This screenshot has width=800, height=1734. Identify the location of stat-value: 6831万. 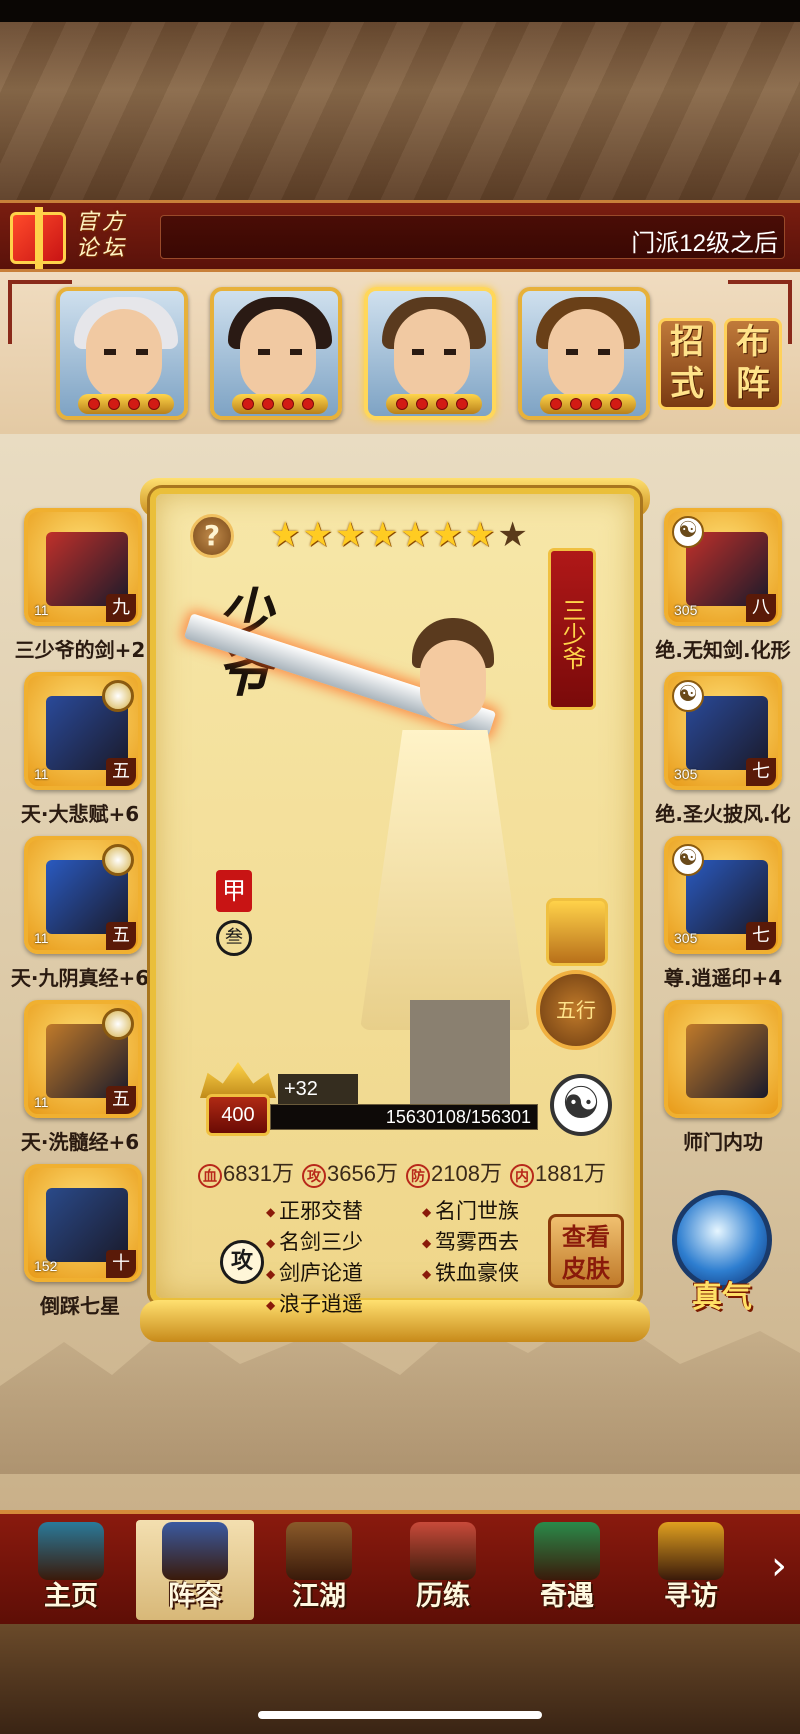
(258, 1173).